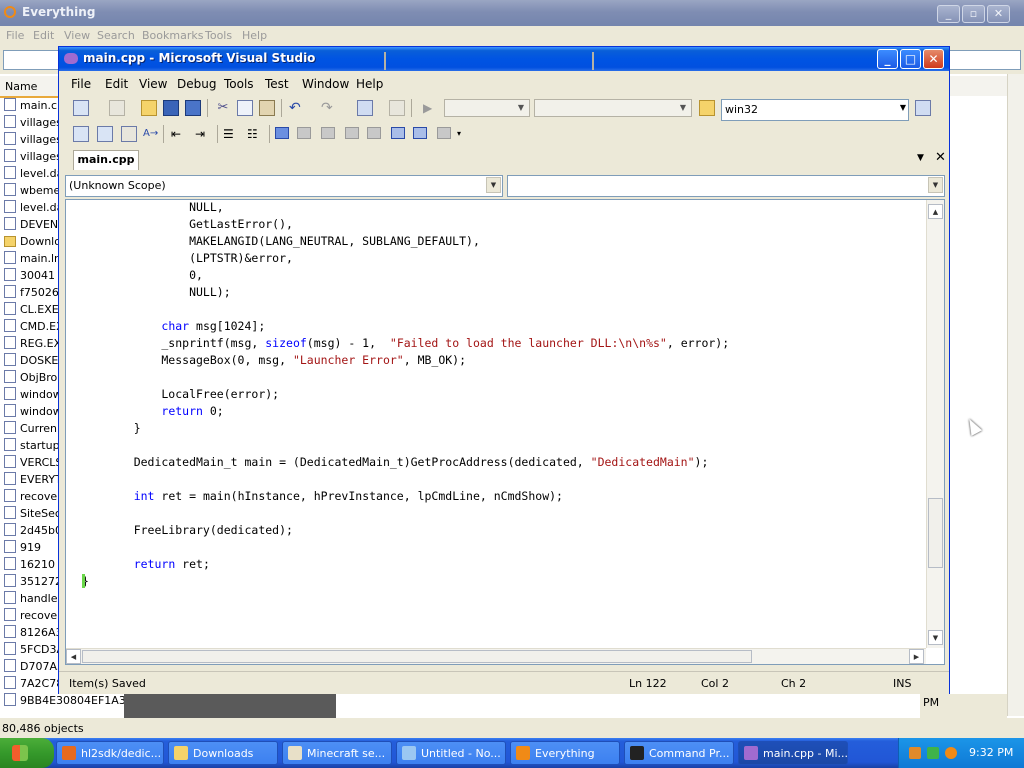 This screenshot has width=1024, height=768. I want to click on list-item: 30041, so click(30, 275).